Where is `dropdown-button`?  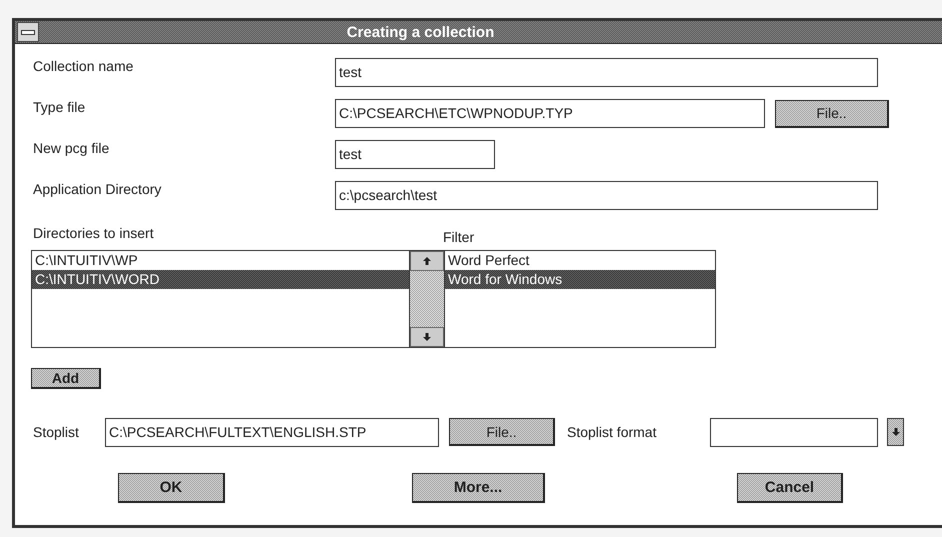 dropdown-button is located at coordinates (895, 432).